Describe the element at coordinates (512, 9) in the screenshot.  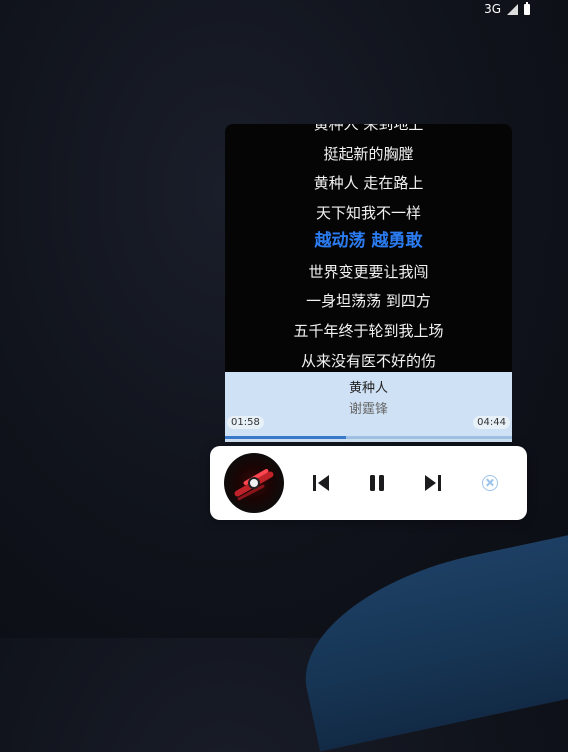
I see `signal-icon` at that location.